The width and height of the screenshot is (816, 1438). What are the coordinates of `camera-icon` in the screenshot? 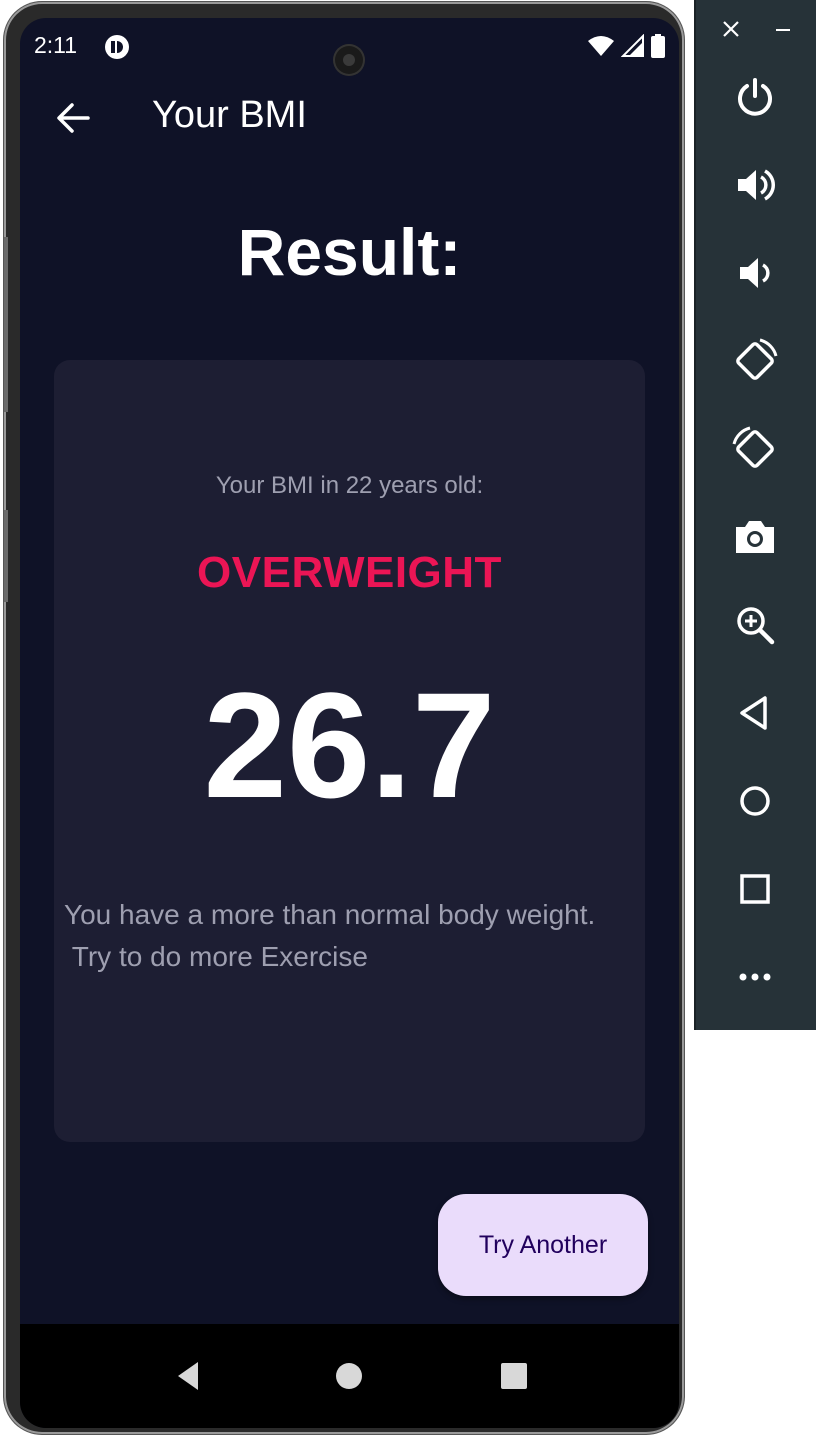 It's located at (755, 537).